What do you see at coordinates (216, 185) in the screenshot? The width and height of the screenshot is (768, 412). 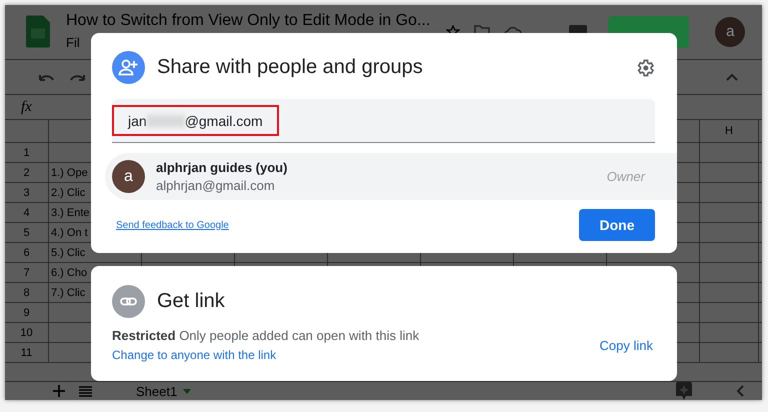 I see `person-email: alphrjan@gmail.com` at bounding box center [216, 185].